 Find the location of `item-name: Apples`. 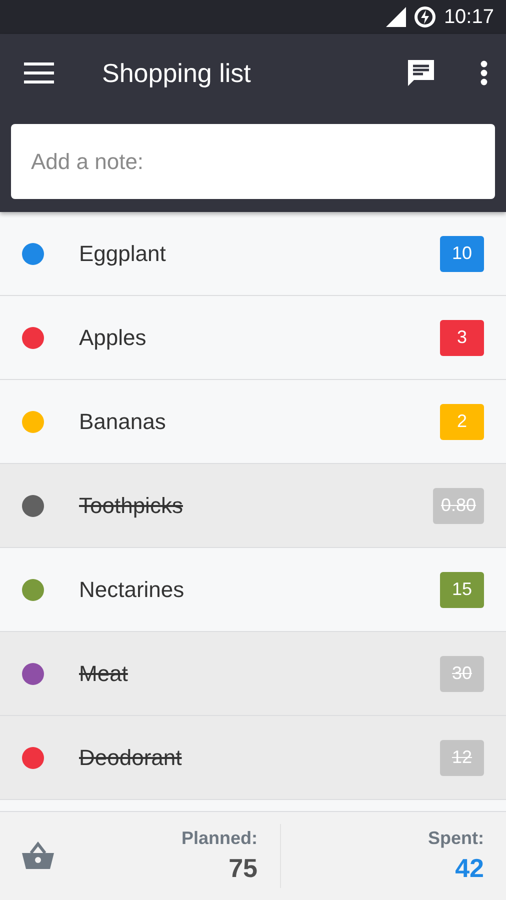

item-name: Apples is located at coordinates (113, 337).